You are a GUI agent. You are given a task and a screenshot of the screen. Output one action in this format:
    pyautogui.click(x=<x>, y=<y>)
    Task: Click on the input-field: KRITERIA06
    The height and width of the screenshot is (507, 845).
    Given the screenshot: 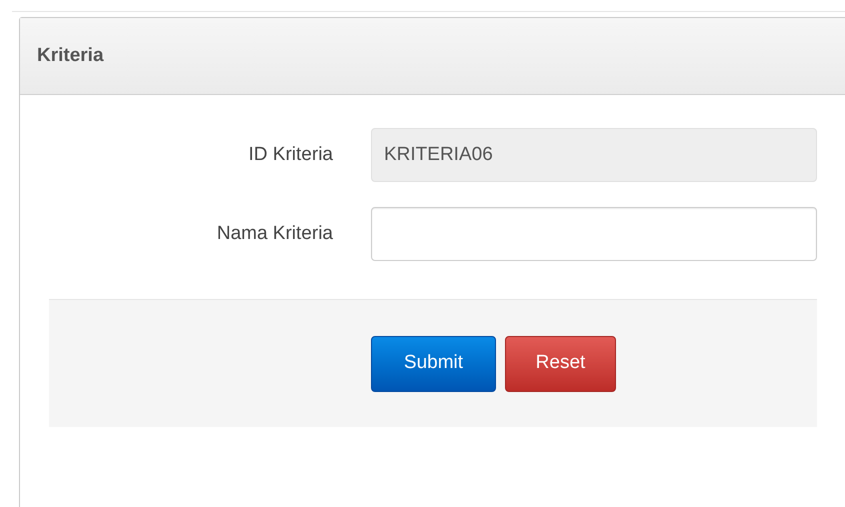 What is the action you would take?
    pyautogui.click(x=594, y=155)
    